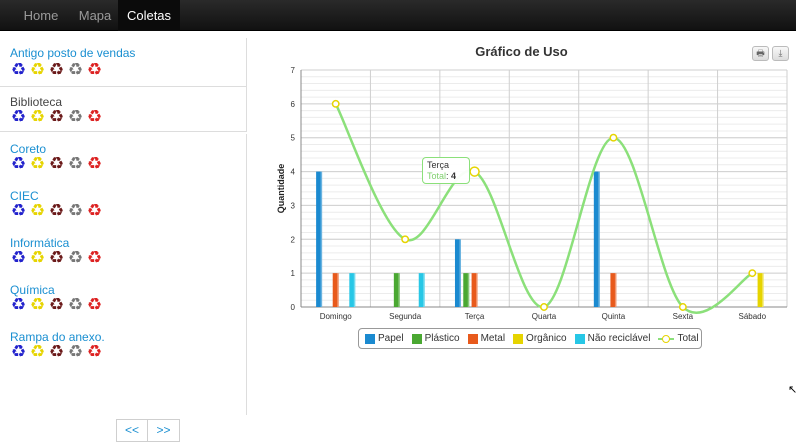 The height and width of the screenshot is (442, 796). I want to click on legend-metal: Metal, so click(486, 338).